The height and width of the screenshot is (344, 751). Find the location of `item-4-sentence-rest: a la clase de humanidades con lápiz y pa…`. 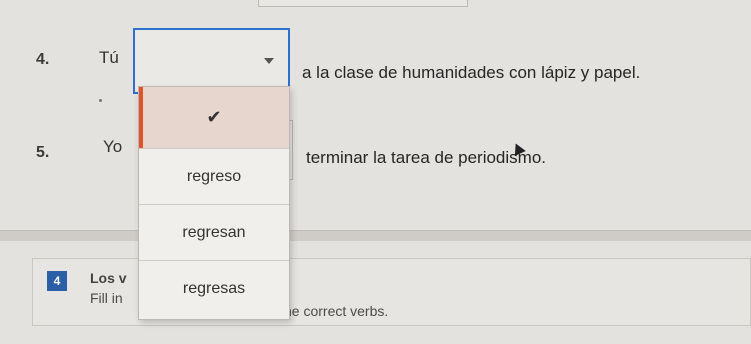

item-4-sentence-rest: a la clase de humanidades con lápiz y pa… is located at coordinates (471, 72).